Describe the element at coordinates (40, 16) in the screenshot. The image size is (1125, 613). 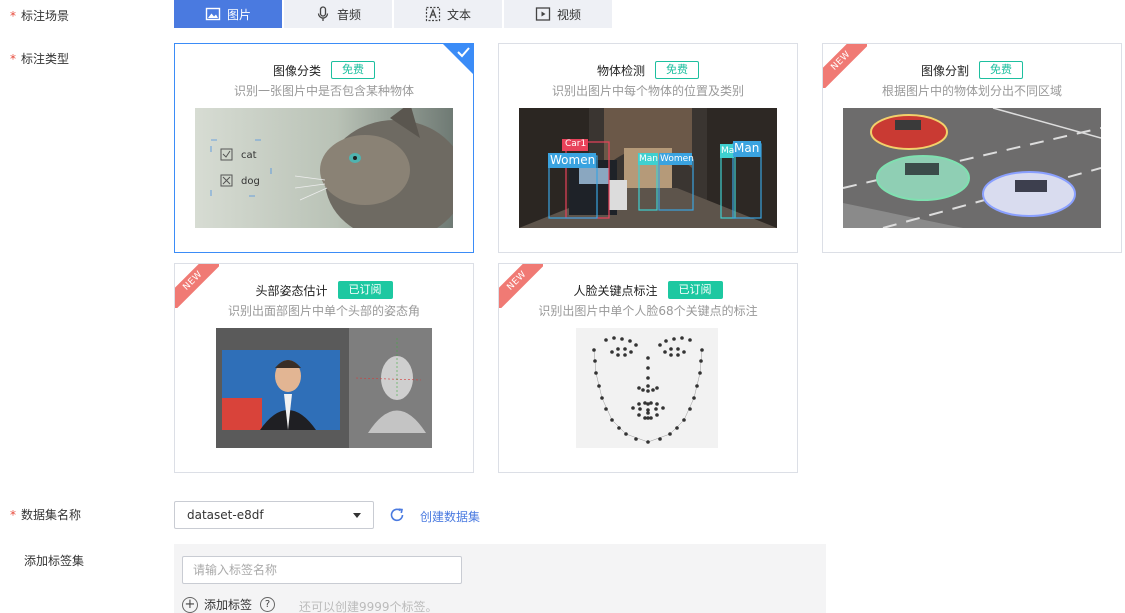
I see `scene-label: * 标注场景` at that location.